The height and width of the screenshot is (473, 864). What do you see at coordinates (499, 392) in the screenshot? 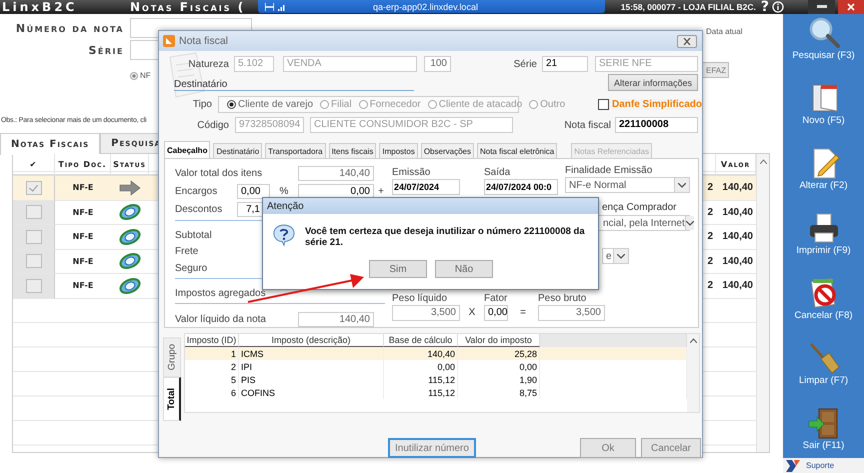
I see `table-cell: 8,75` at bounding box center [499, 392].